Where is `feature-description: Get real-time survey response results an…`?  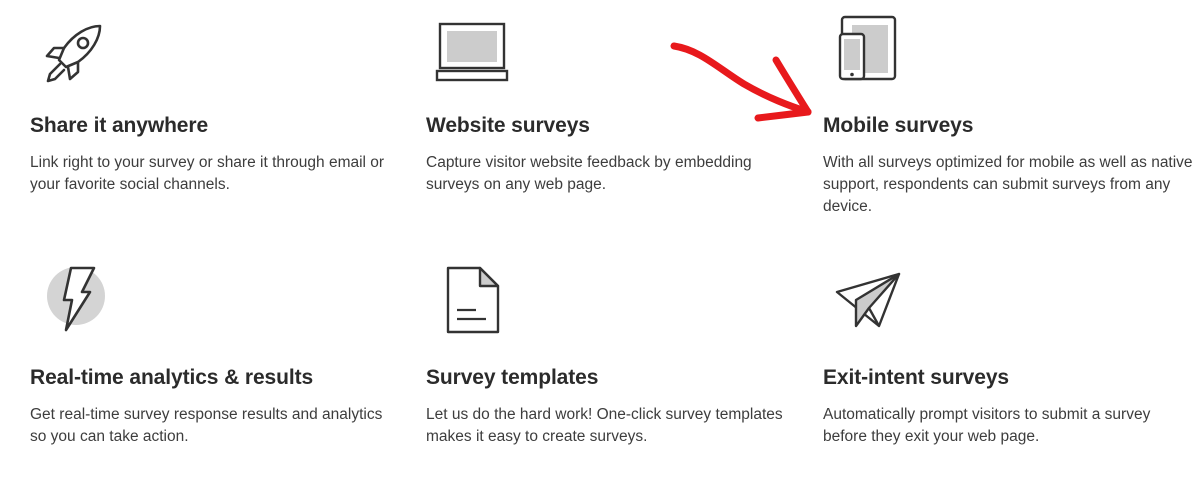
feature-description: Get real-time survey response results an… is located at coordinates (206, 425).